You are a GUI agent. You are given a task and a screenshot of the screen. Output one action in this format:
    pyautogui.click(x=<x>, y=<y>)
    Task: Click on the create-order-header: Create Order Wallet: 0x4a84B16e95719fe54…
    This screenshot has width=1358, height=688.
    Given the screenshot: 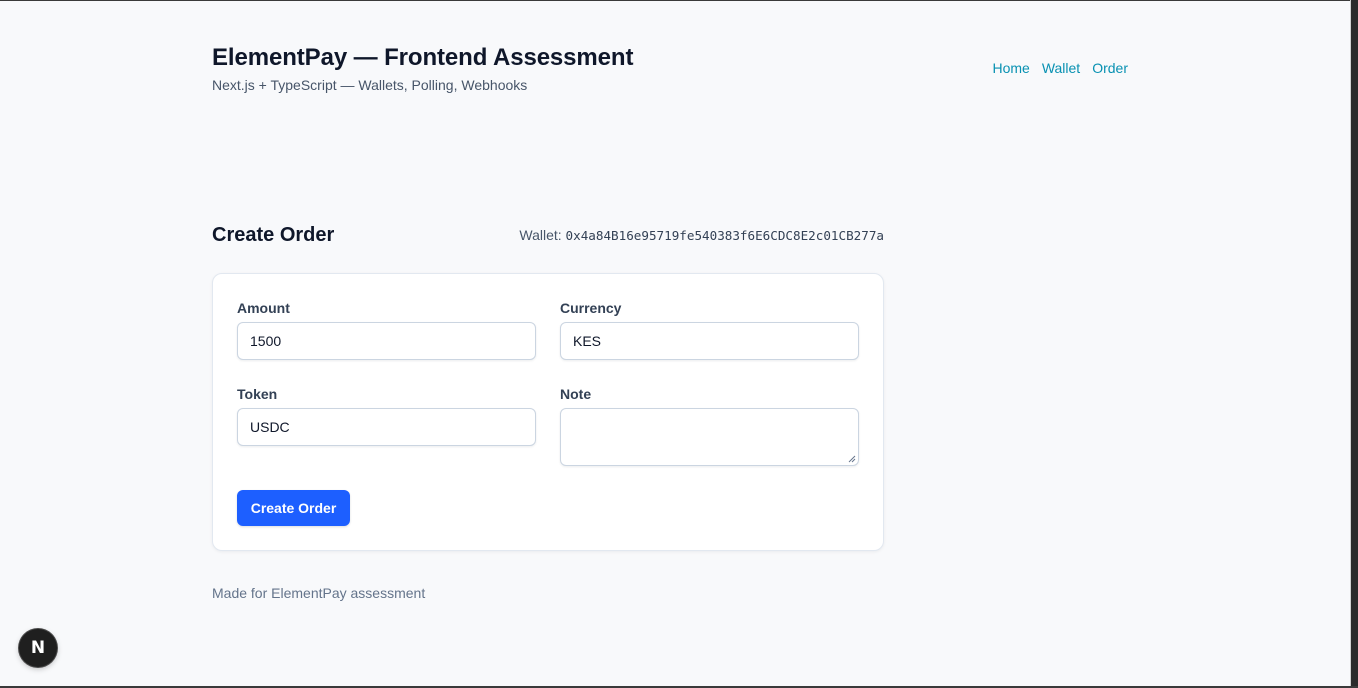 What is the action you would take?
    pyautogui.click(x=548, y=237)
    